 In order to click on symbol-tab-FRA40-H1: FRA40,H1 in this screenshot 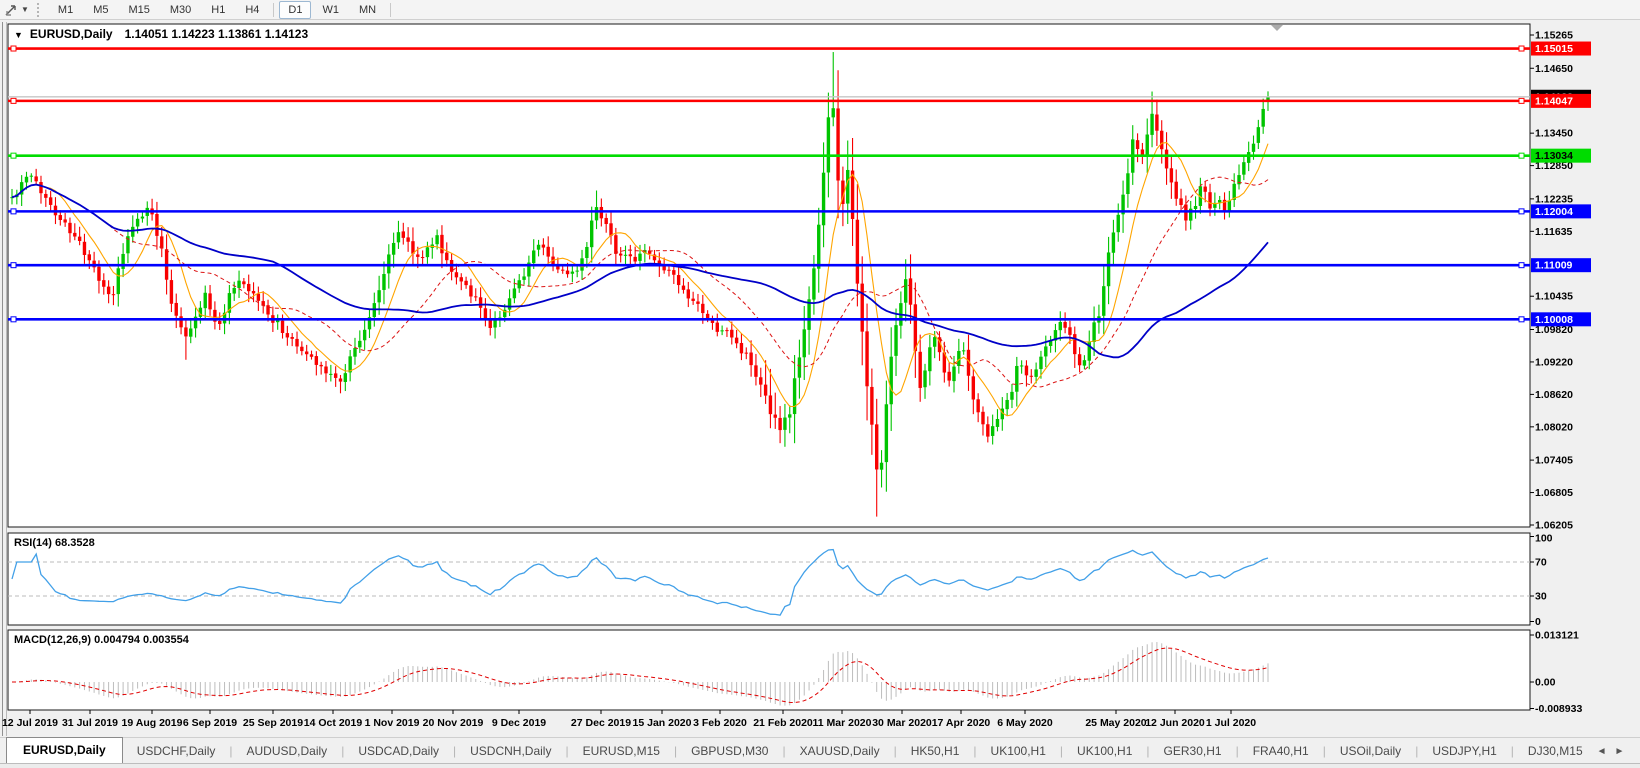, I will do `click(1281, 751)`.